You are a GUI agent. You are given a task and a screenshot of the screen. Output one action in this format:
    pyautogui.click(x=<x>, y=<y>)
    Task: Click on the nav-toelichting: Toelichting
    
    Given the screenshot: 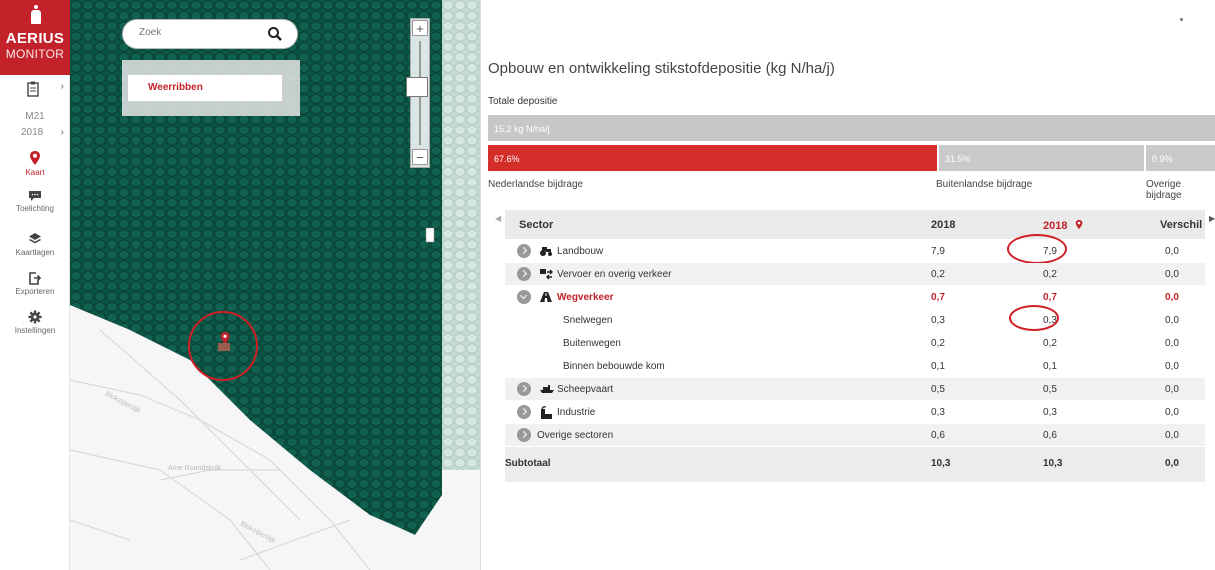 What is the action you would take?
    pyautogui.click(x=35, y=201)
    